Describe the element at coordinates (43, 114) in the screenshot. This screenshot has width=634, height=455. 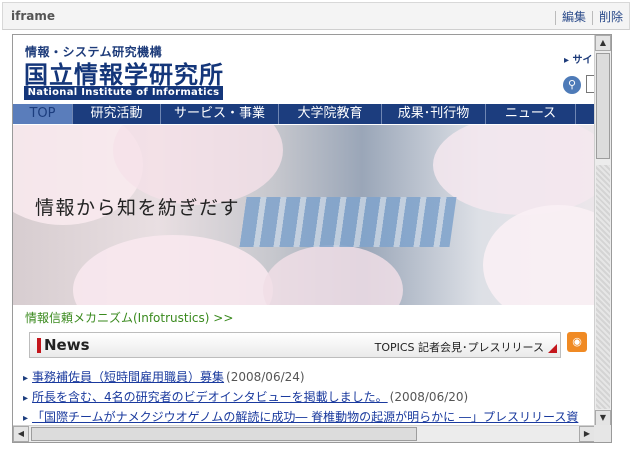
I see `nav-tab-top: TOP` at that location.